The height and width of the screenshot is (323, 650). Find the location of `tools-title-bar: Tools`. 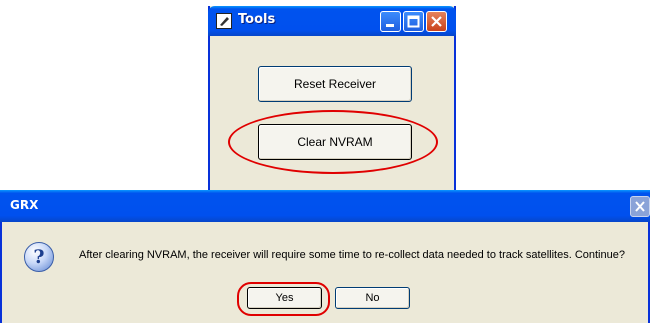

tools-title-bar: Tools is located at coordinates (332, 21).